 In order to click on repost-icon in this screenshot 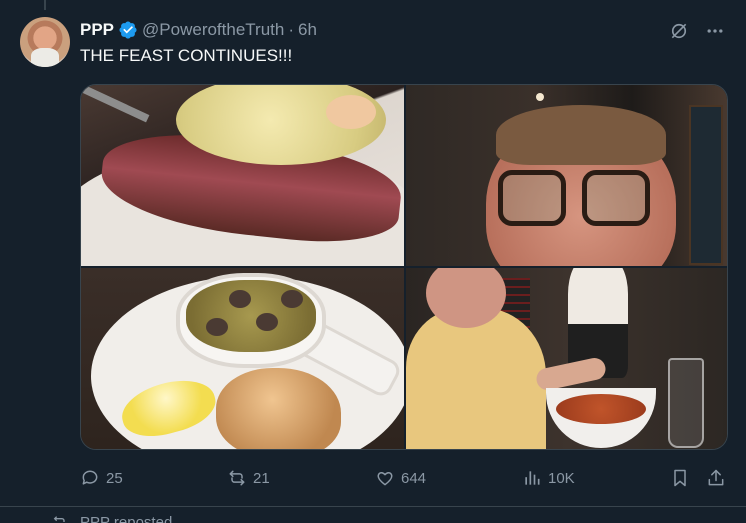, I will do `click(59, 519)`.